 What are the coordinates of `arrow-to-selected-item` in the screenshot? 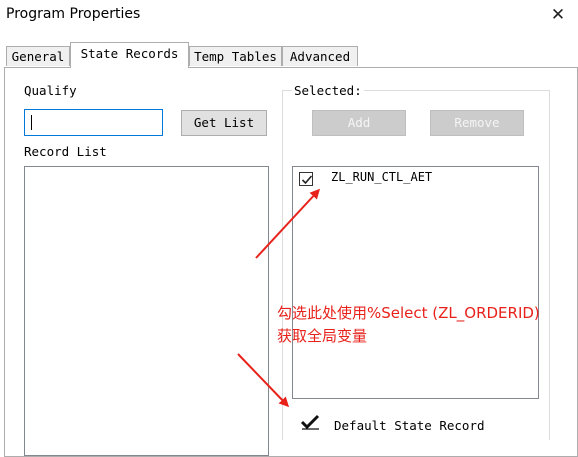 It's located at (288, 223).